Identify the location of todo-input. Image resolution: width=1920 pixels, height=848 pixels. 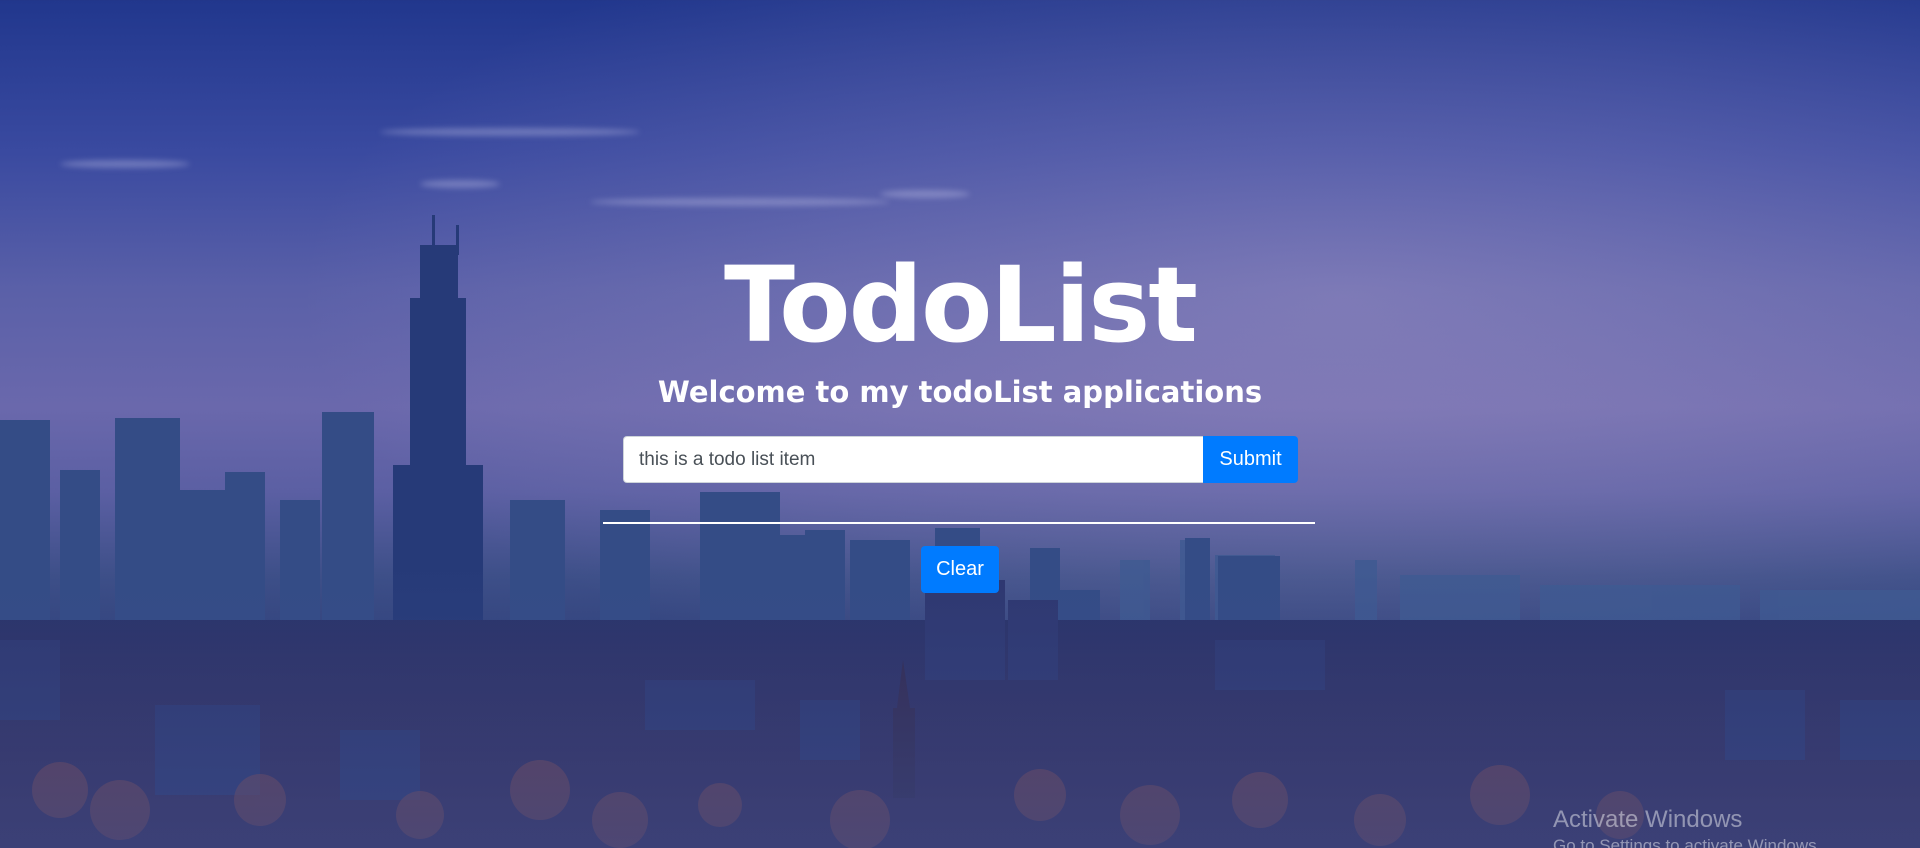
(913, 459).